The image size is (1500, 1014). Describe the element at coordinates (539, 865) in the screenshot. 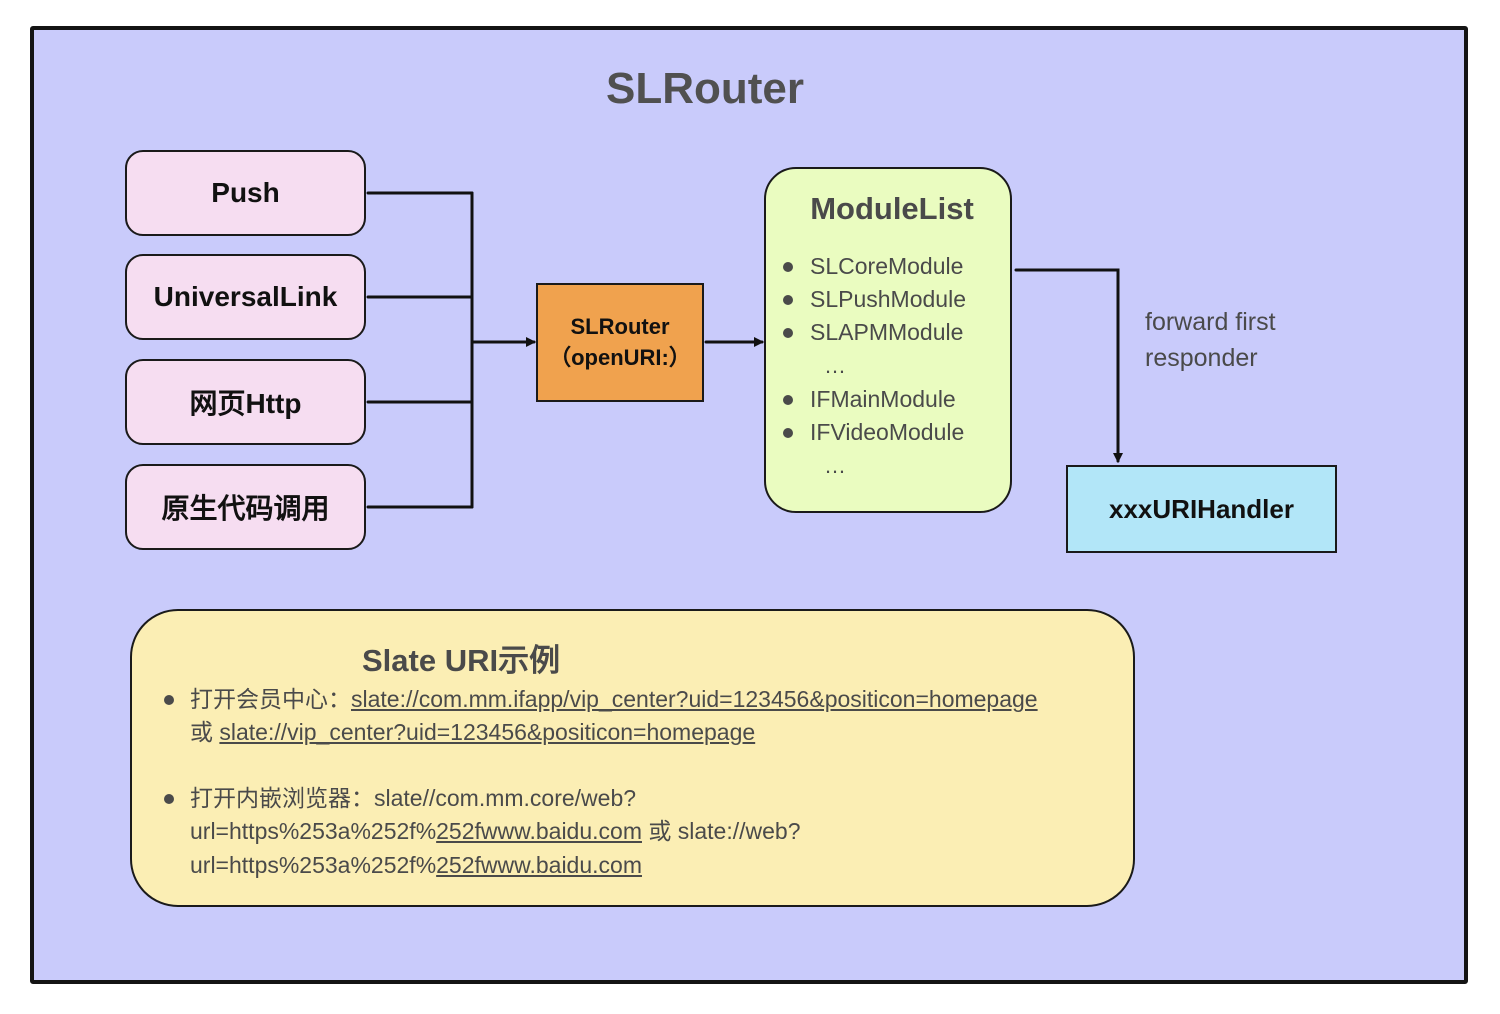

I see `example-2-url-link-2: 252fwww.baidu.com` at that location.